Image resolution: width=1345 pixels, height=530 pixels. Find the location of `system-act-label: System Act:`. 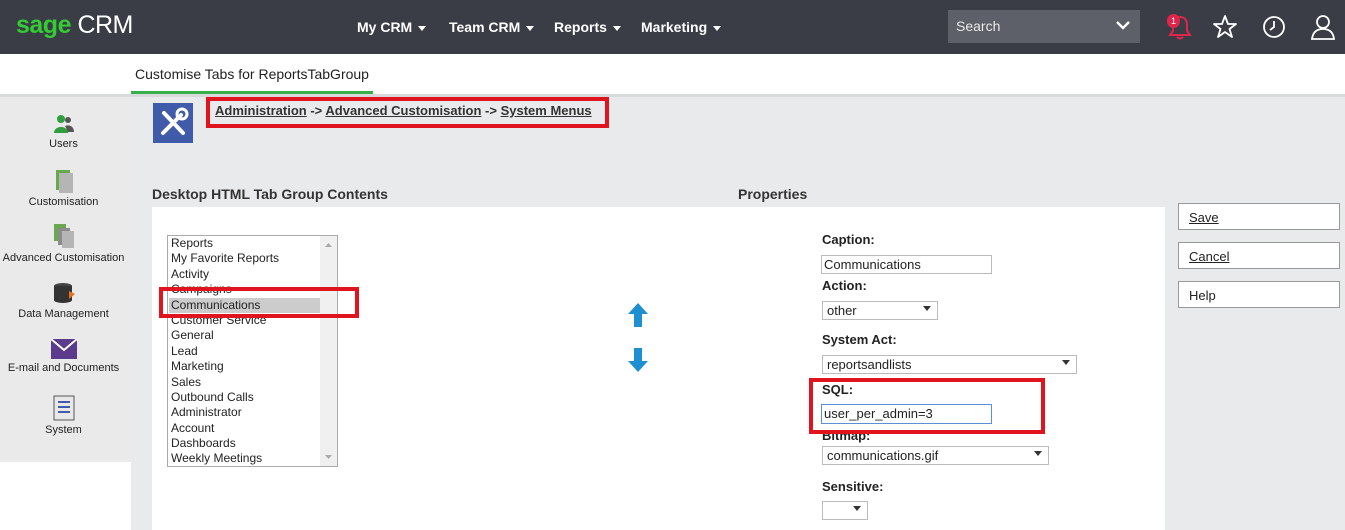

system-act-label: System Act: is located at coordinates (859, 339).